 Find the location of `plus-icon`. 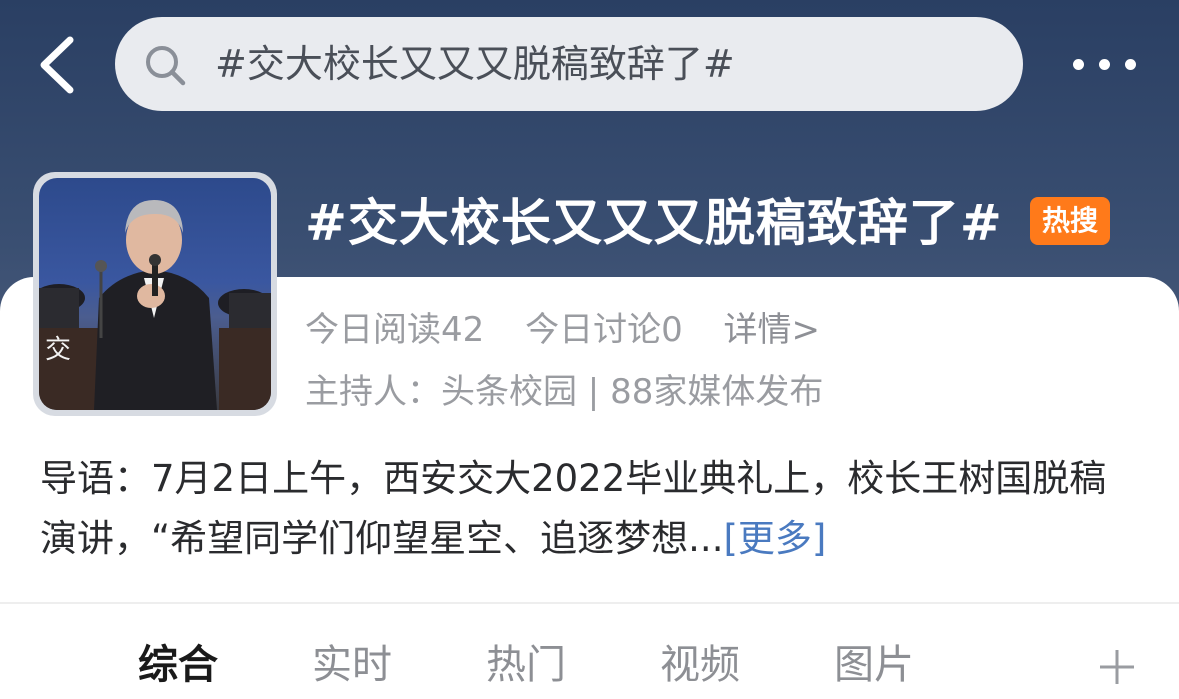

plus-icon is located at coordinates (1117, 667).